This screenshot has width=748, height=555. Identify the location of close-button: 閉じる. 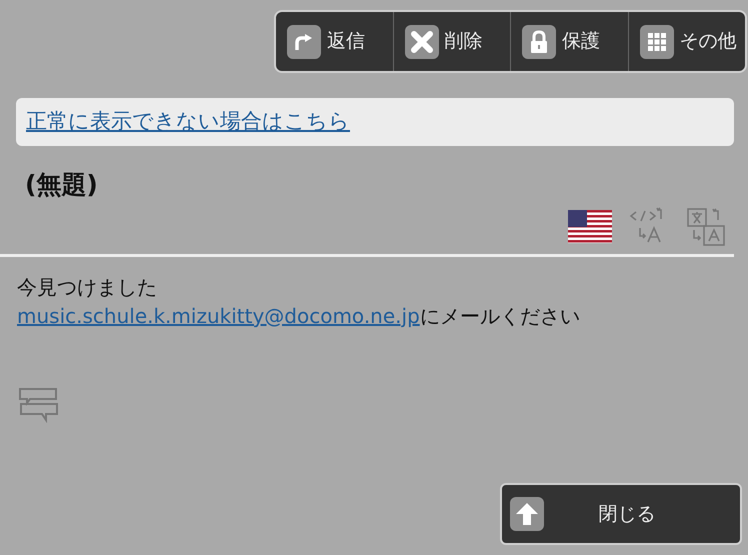
(621, 514).